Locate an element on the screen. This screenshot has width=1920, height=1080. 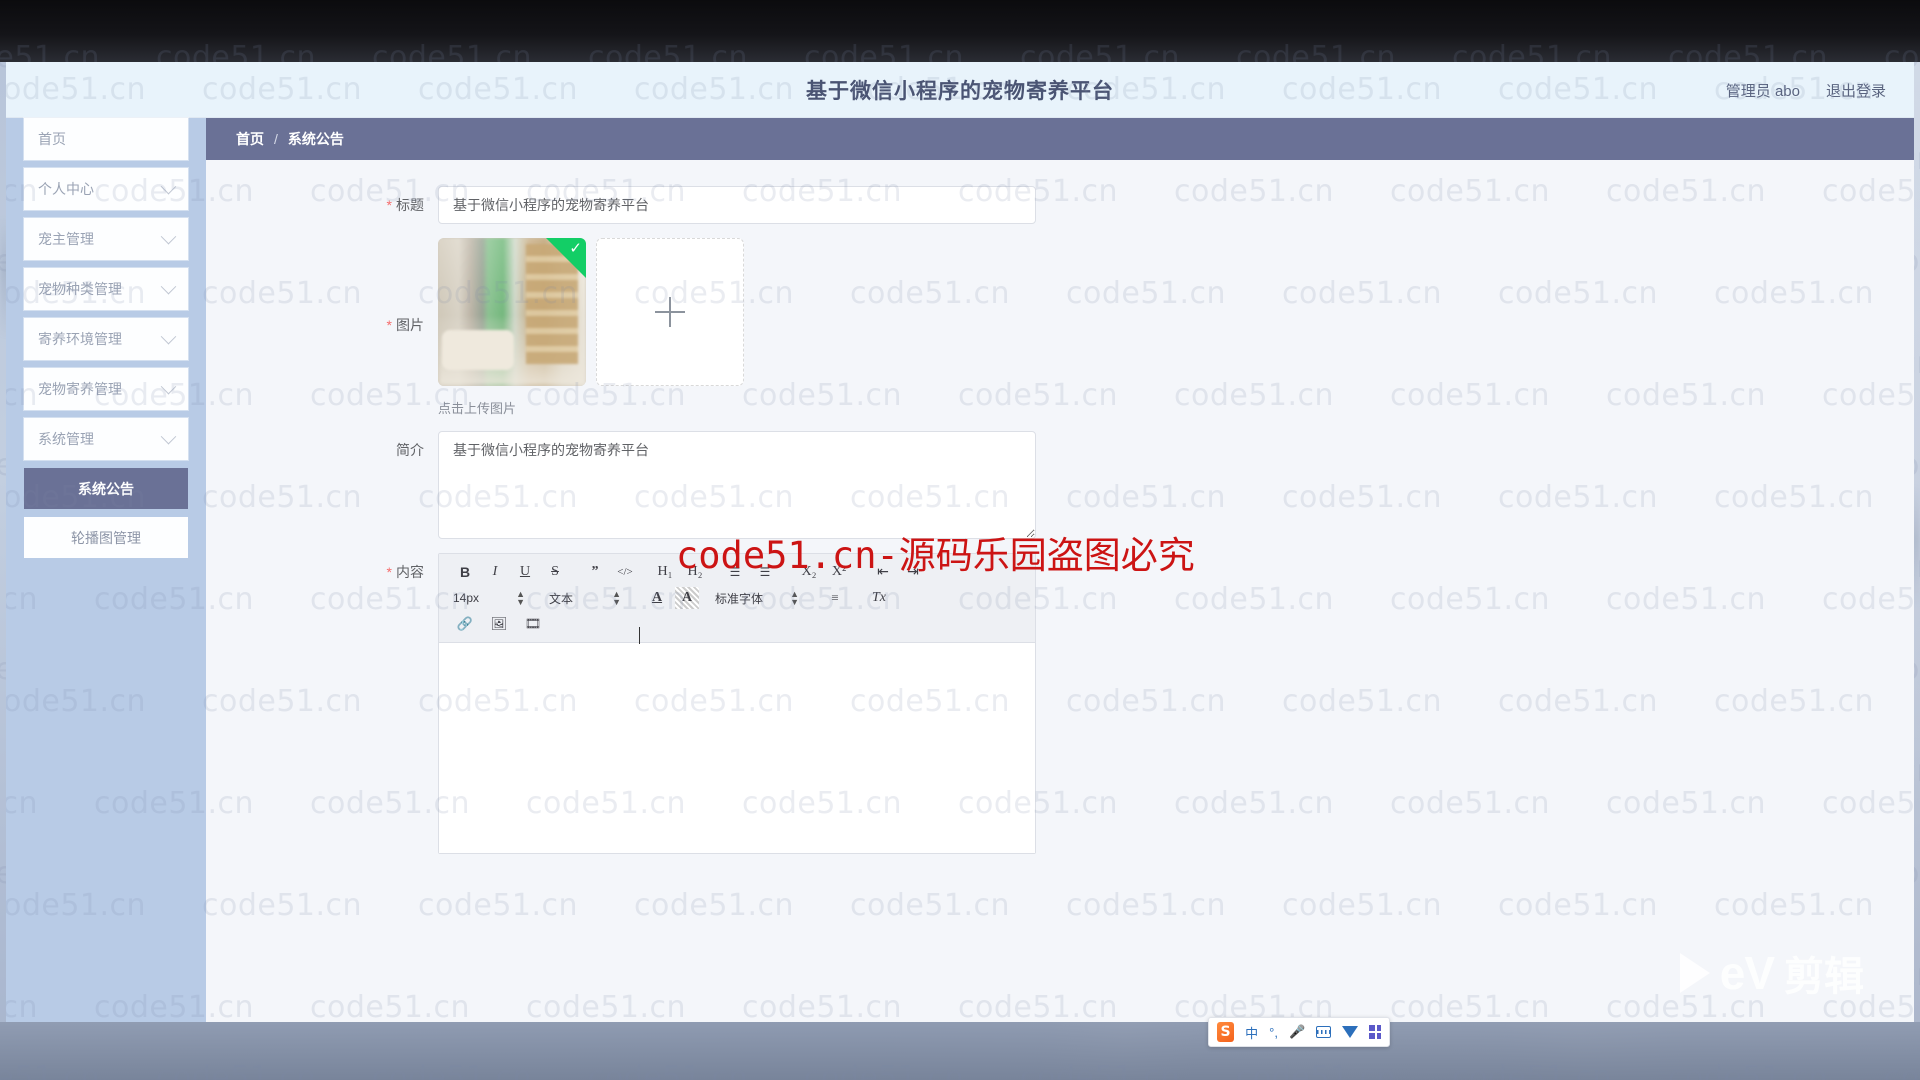
content-label-text: 内容 is located at coordinates (410, 572).